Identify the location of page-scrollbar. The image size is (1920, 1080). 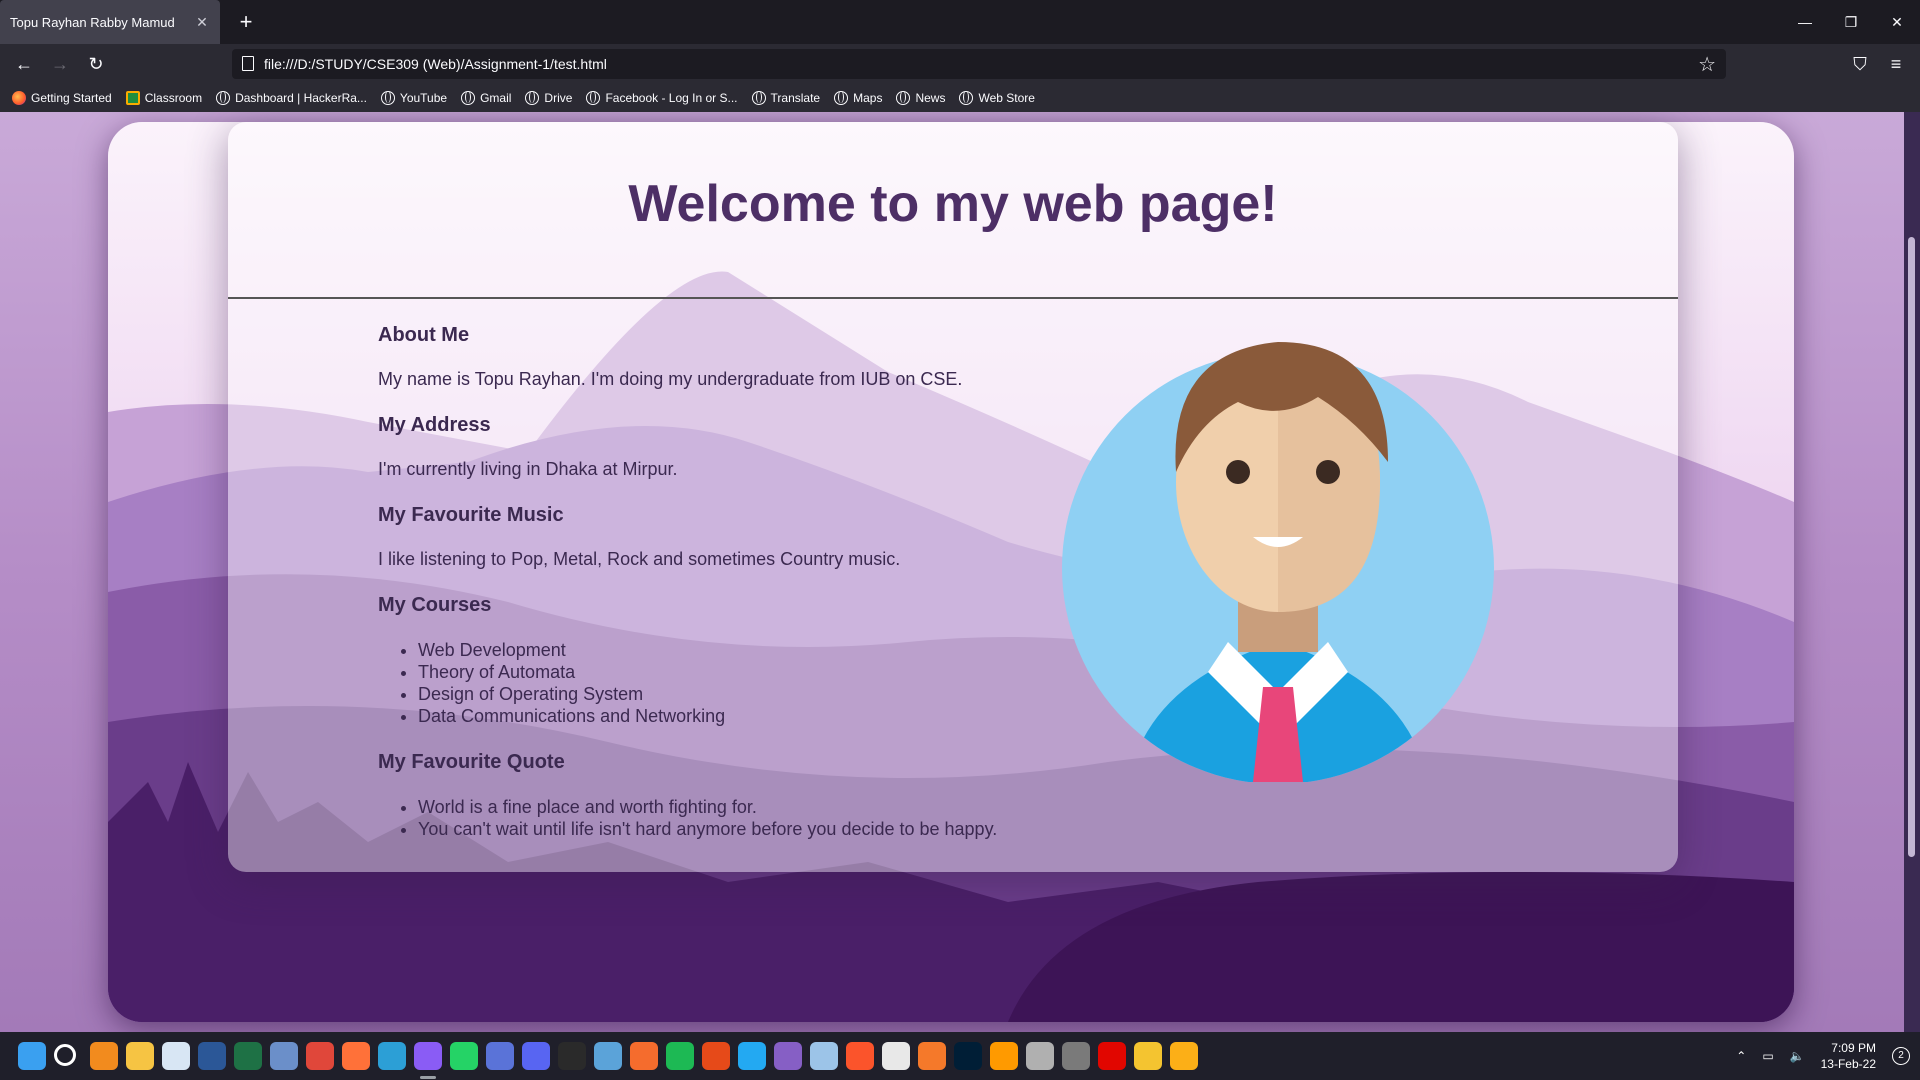
(1912, 572).